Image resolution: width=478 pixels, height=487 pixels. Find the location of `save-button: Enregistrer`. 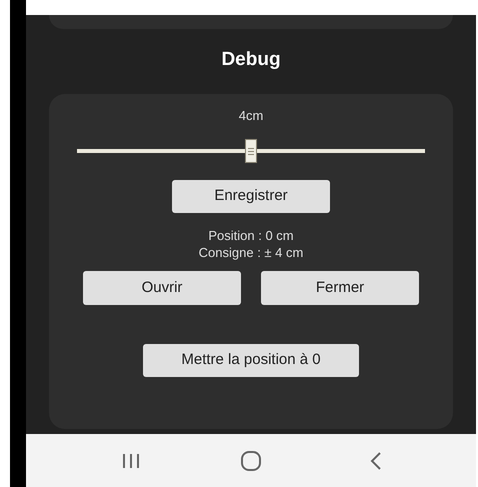

save-button: Enregistrer is located at coordinates (251, 196).